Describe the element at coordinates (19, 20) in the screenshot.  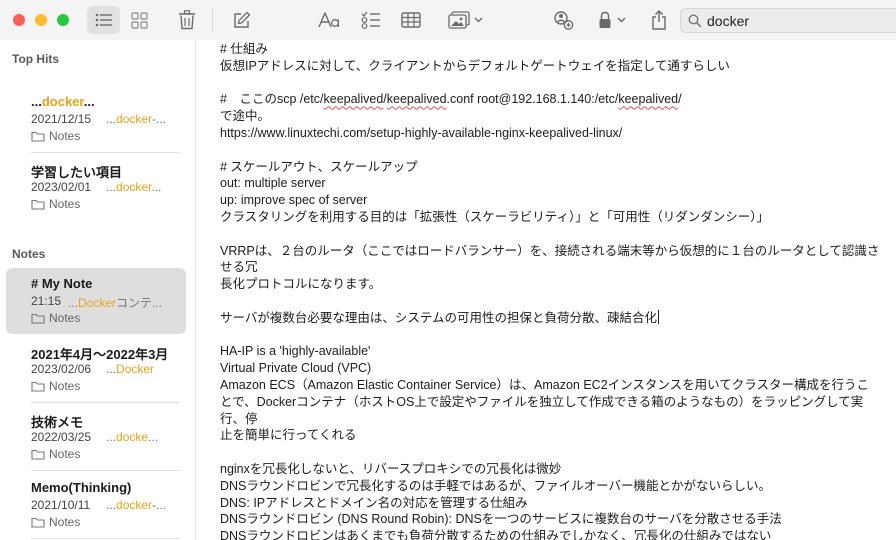
I see `close-window-button` at that location.